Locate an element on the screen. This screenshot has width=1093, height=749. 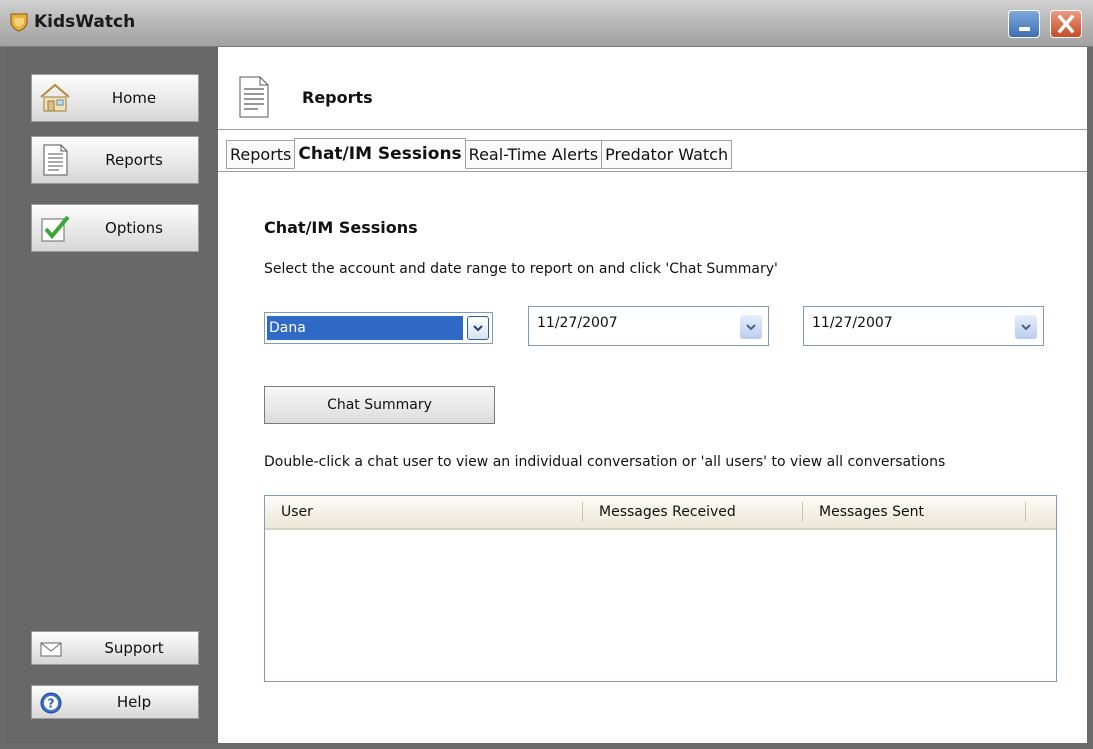
tab-reports: Reports is located at coordinates (261, 154).